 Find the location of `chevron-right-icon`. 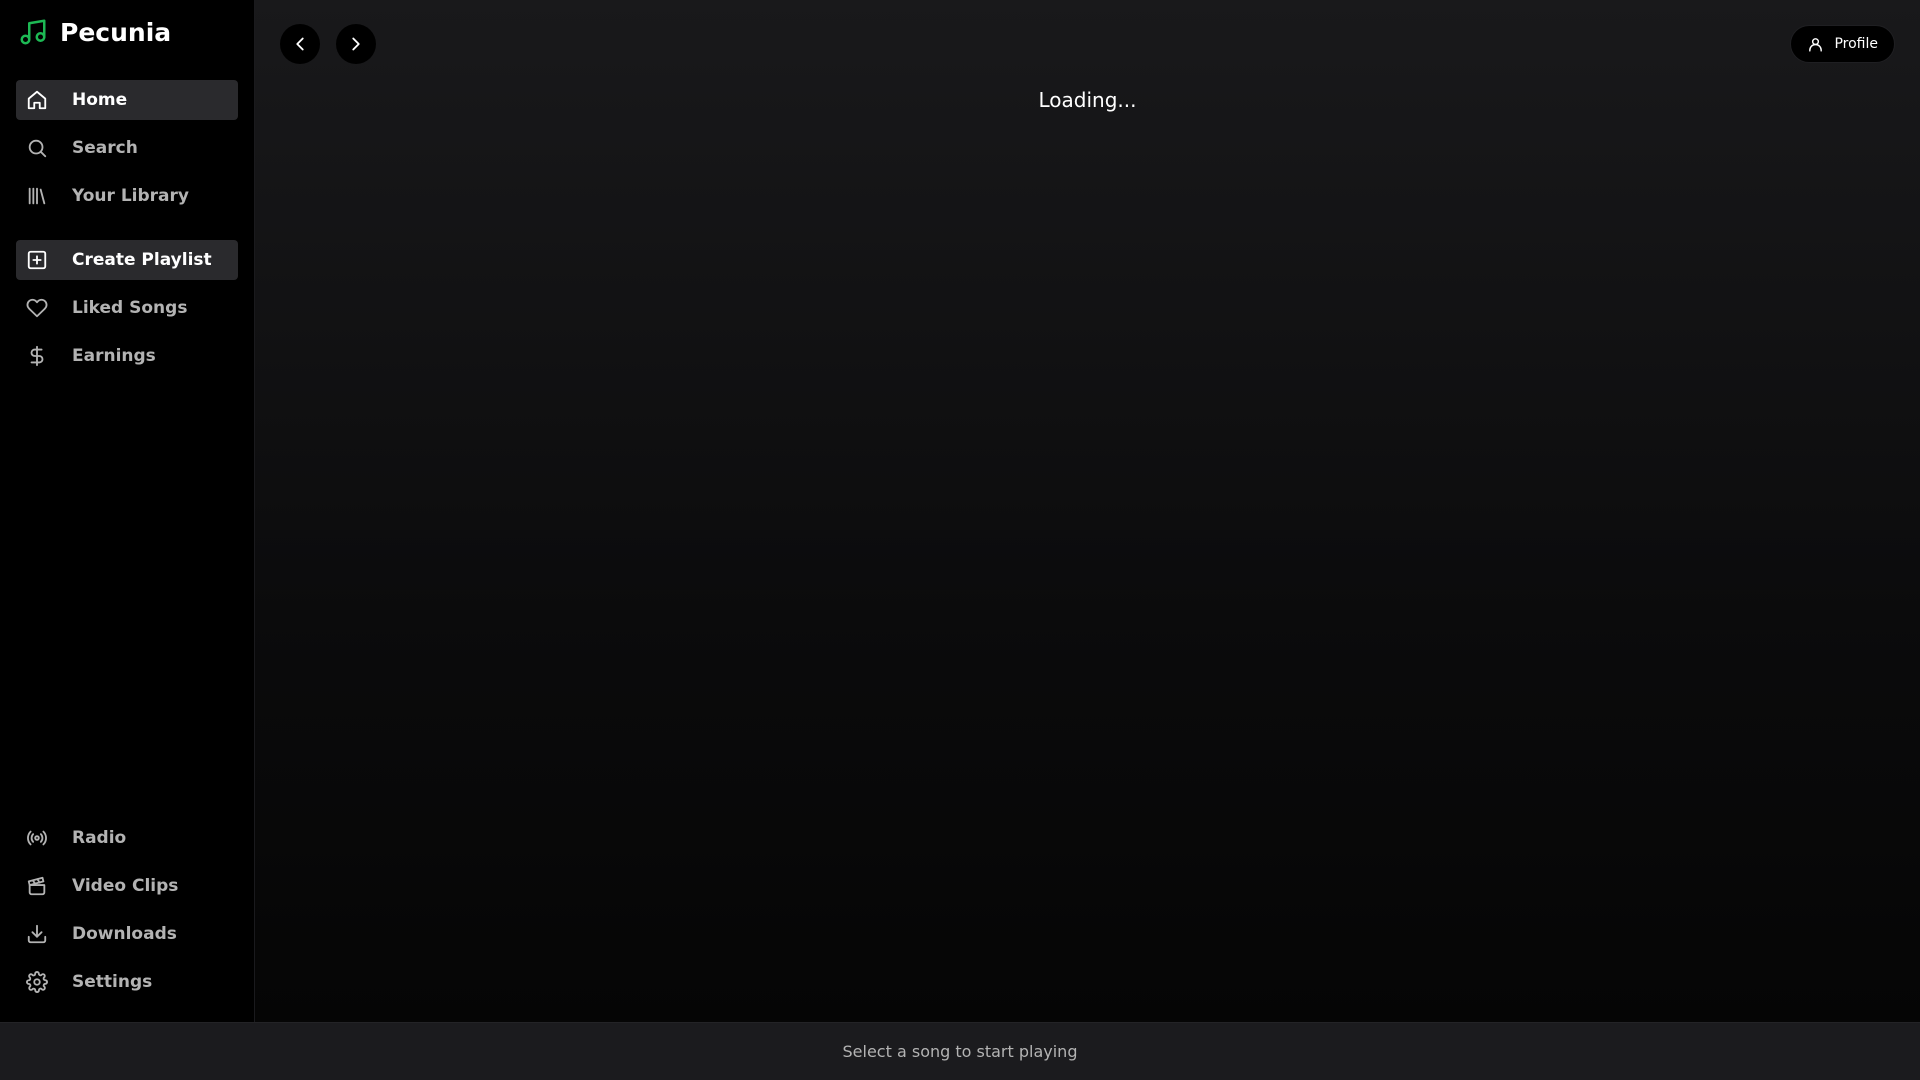

chevron-right-icon is located at coordinates (356, 44).